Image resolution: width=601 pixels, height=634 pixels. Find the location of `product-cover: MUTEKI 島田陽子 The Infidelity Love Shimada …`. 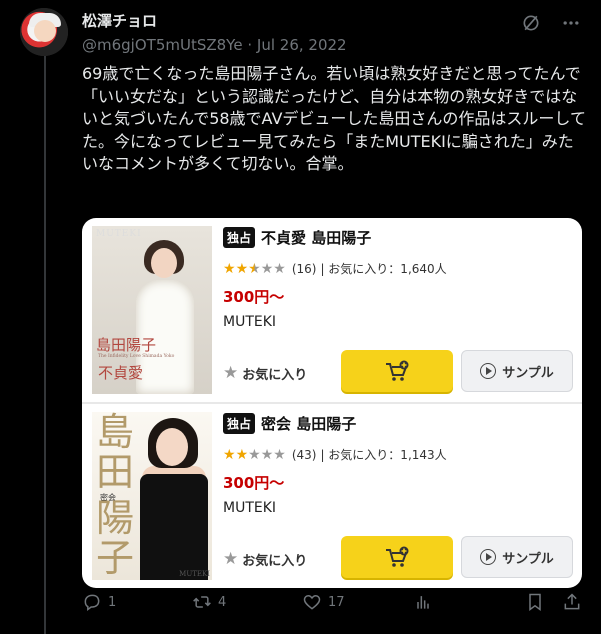

product-cover: MUTEKI 島田陽子 The Infidelity Love Shimada … is located at coordinates (152, 310).